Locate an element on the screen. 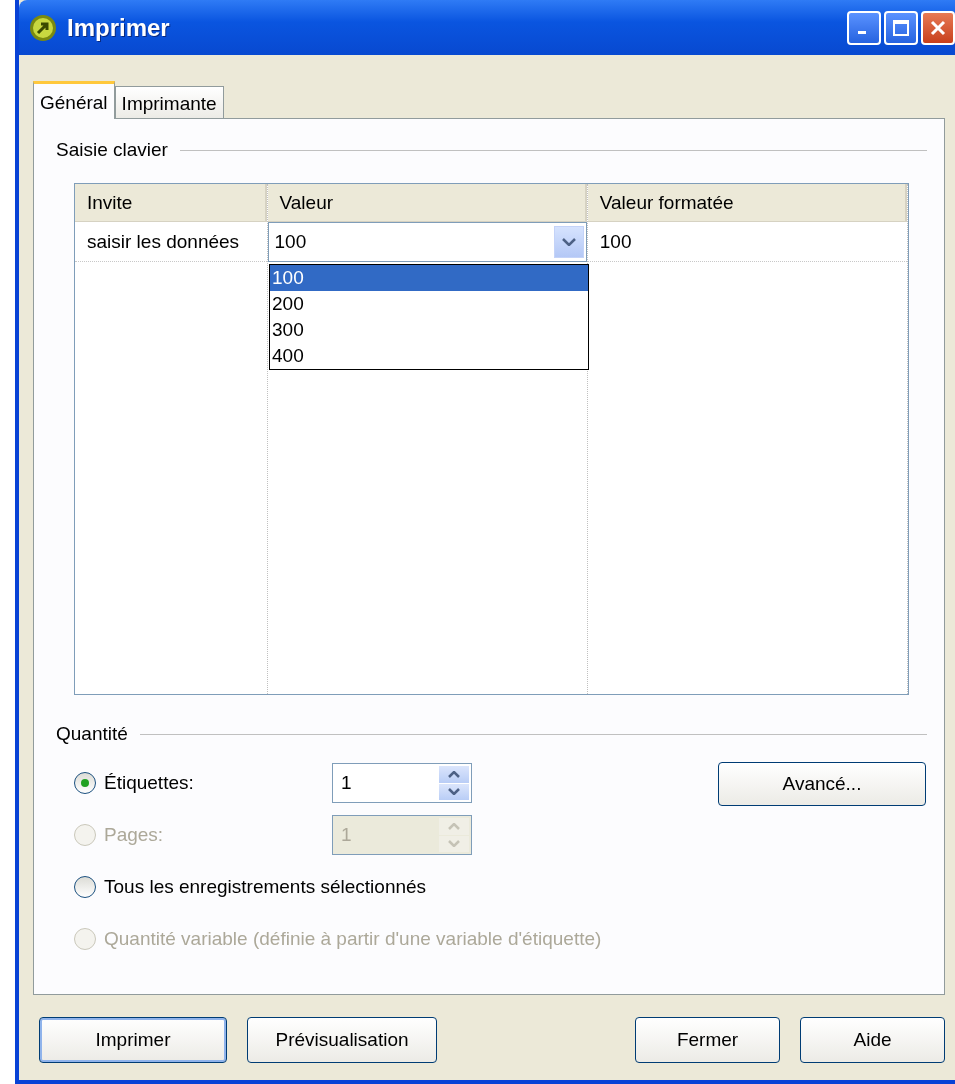 Image resolution: width=955 pixels, height=1084 pixels. radio-option: Tous les enregistrements sélectionnés is located at coordinates (250, 887).